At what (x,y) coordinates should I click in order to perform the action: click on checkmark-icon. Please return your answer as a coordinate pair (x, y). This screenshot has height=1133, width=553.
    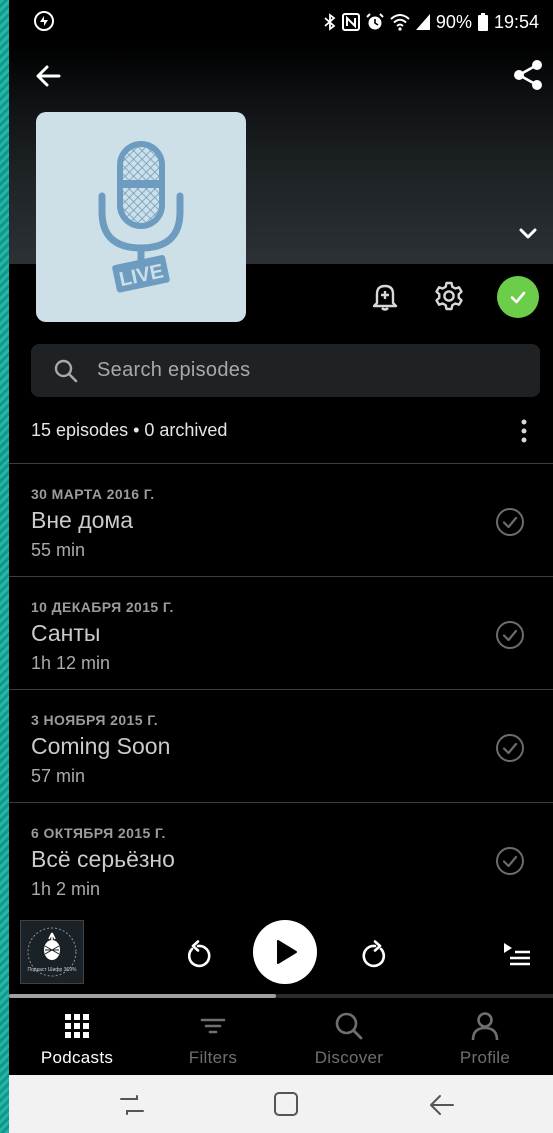
    Looking at the image, I should click on (518, 297).